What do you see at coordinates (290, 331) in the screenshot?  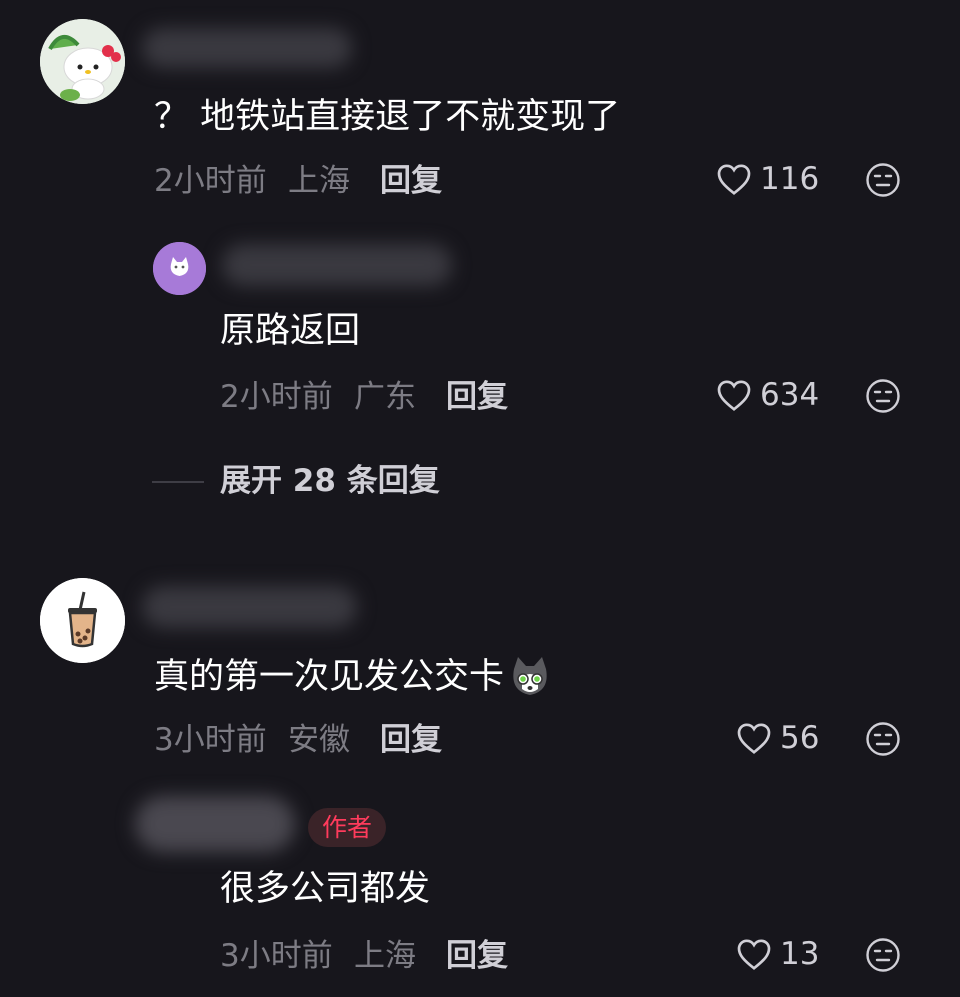 I see `comment-text: 原路返回` at bounding box center [290, 331].